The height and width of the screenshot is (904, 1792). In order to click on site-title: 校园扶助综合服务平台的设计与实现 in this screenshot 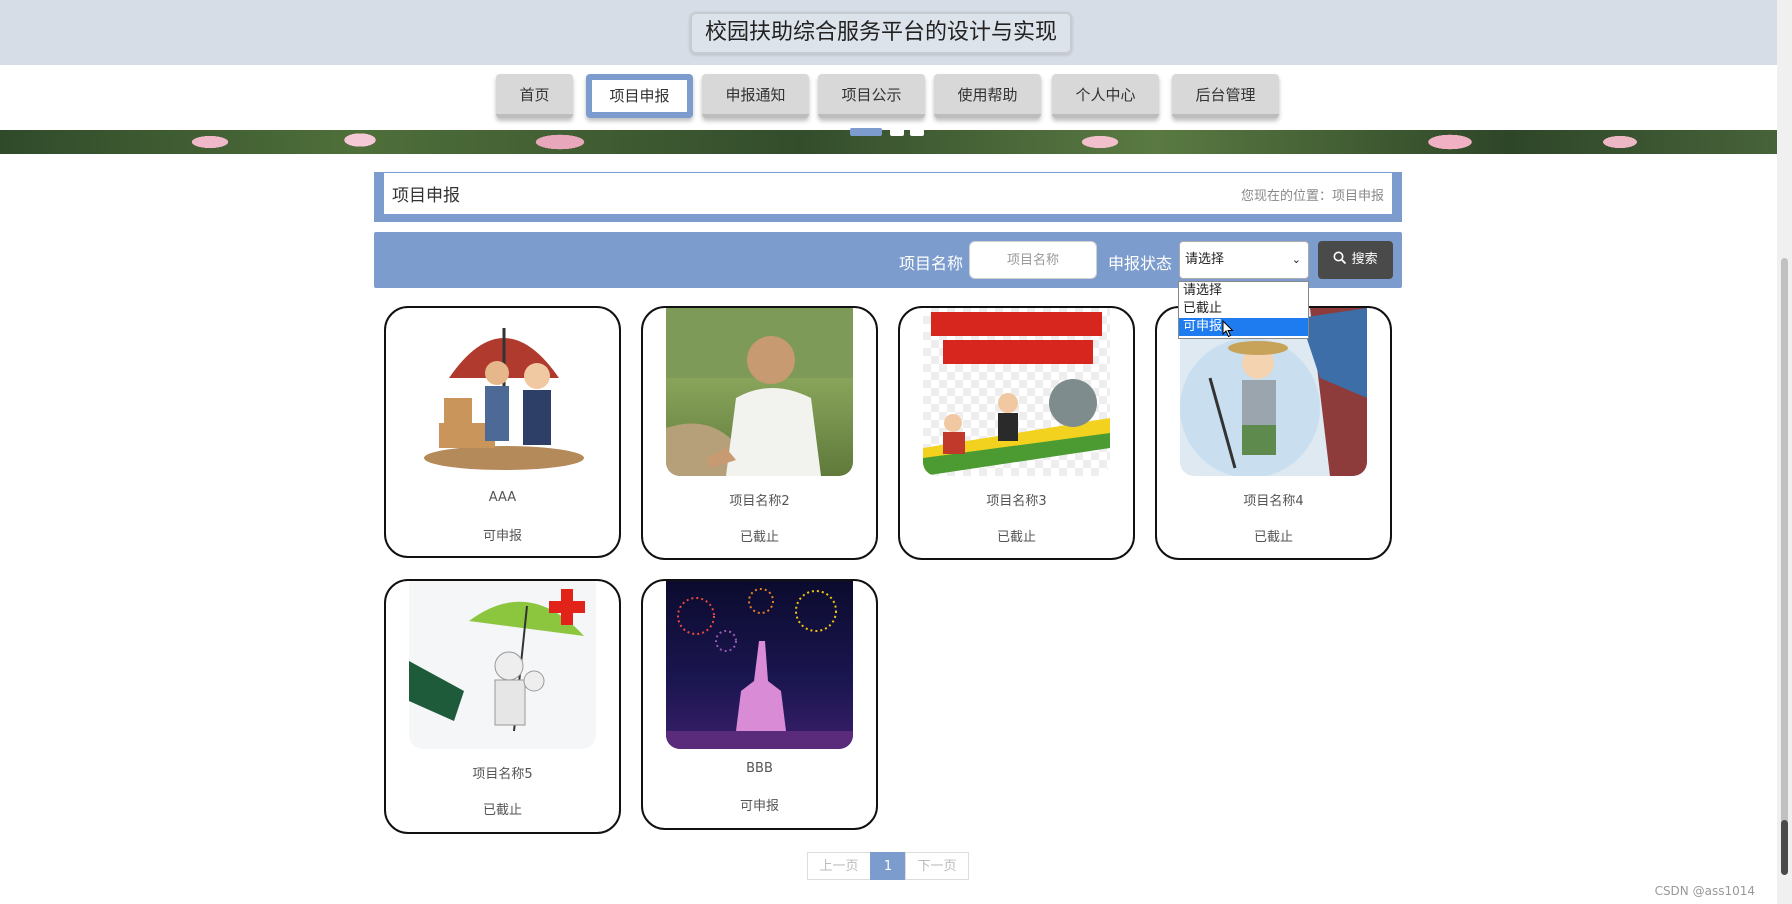, I will do `click(881, 33)`.